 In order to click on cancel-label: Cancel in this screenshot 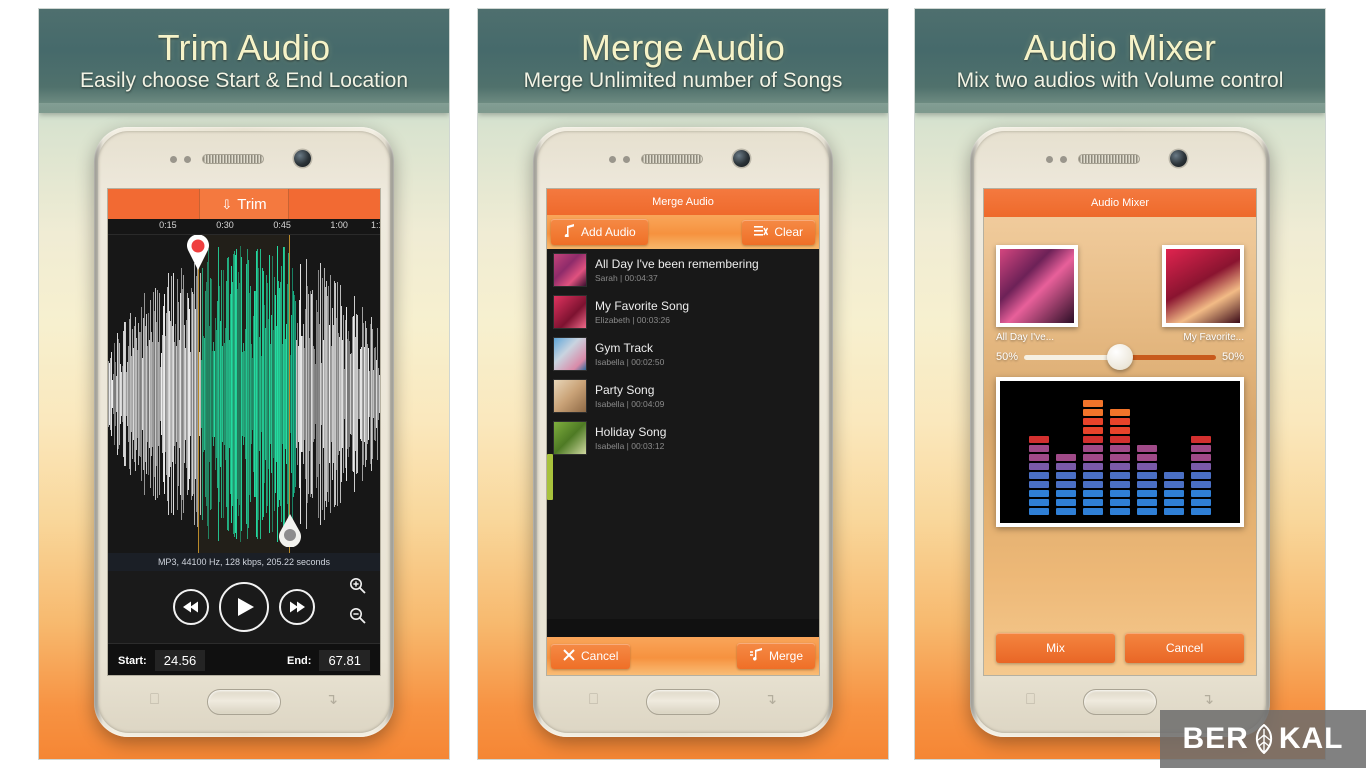, I will do `click(600, 656)`.